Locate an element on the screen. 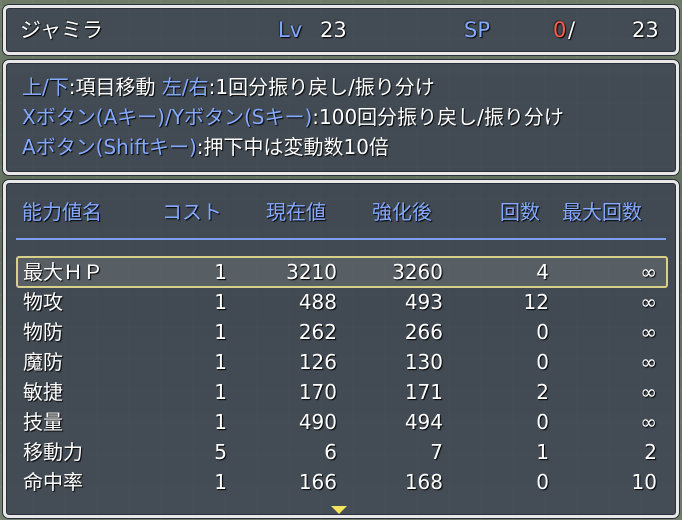 This screenshot has width=682, height=520. stat-max: 2 is located at coordinates (650, 452).